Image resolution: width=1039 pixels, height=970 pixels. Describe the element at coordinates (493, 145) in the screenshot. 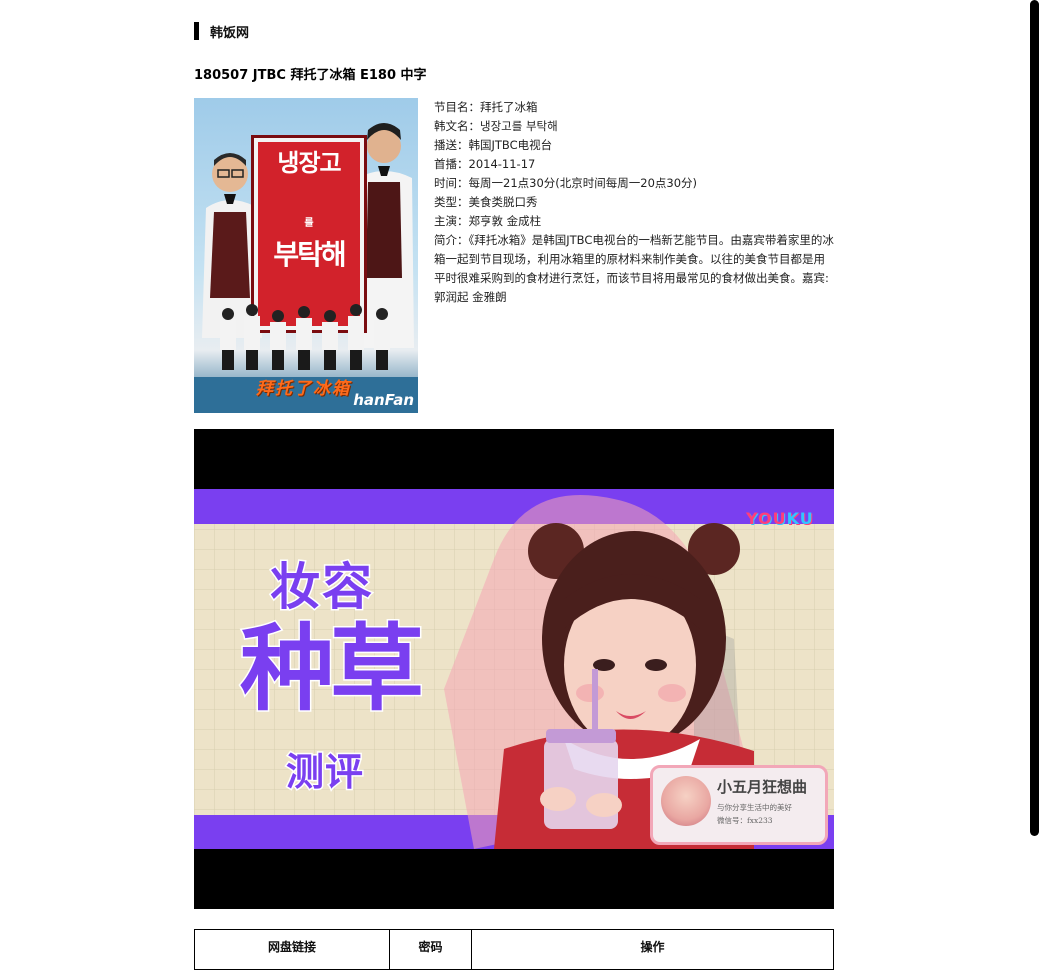

I see `info-broadcaster: 播送：韩国JTBC电视台` at that location.